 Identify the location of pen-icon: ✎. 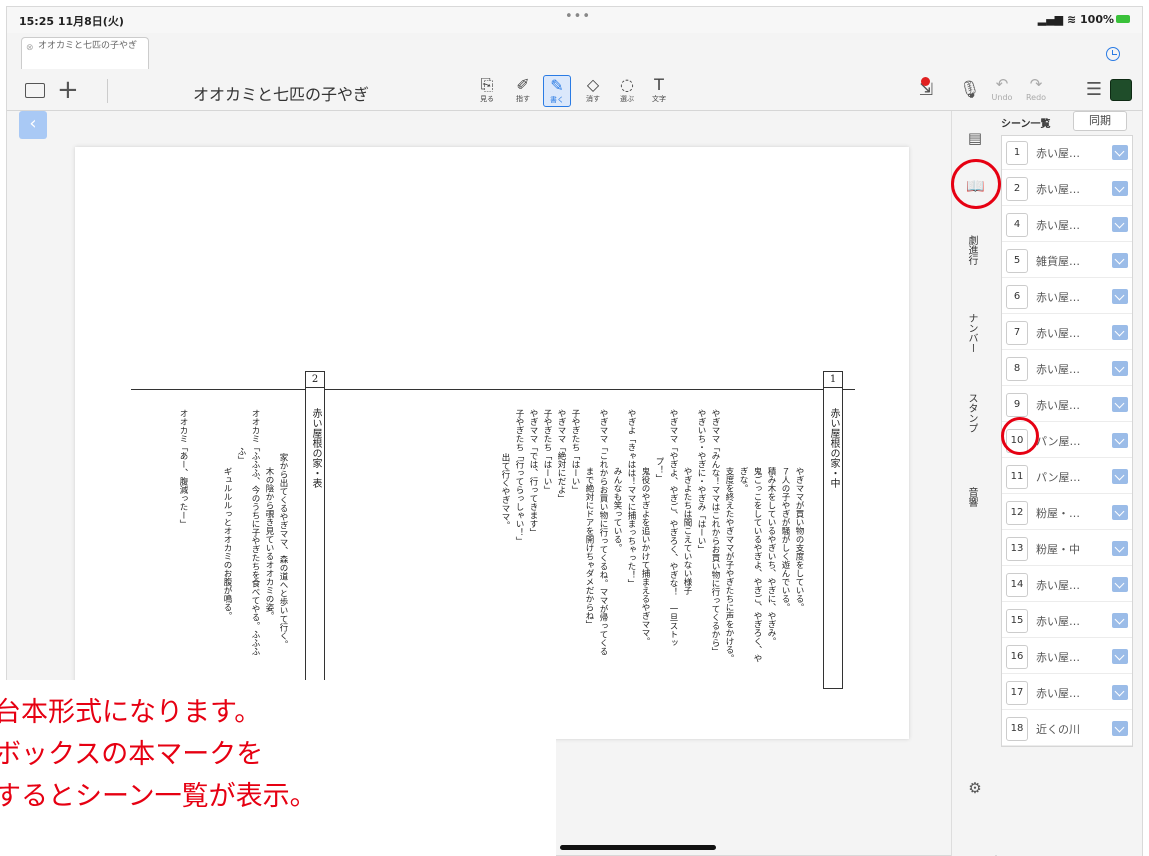
(557, 85).